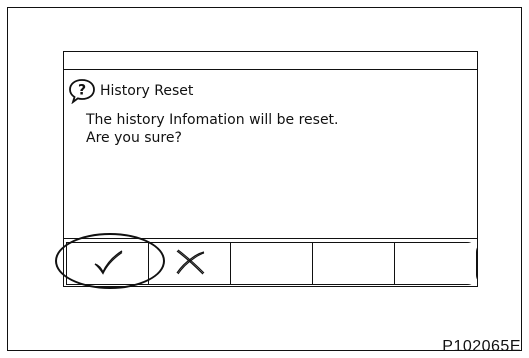 Image resolution: width=529 pixels, height=358 pixels. I want to click on status-bar-divider, so click(270, 69).